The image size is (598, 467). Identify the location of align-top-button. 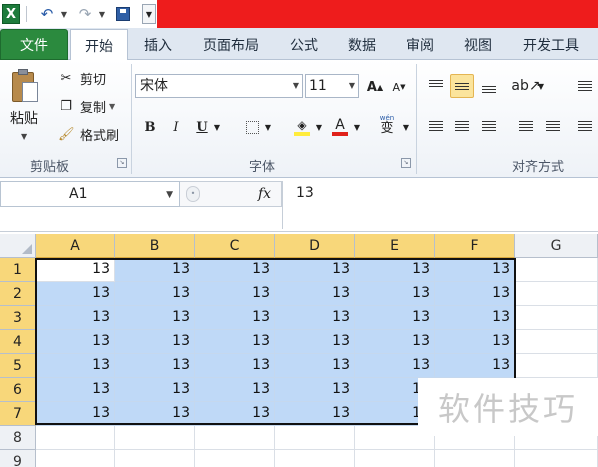
(436, 86).